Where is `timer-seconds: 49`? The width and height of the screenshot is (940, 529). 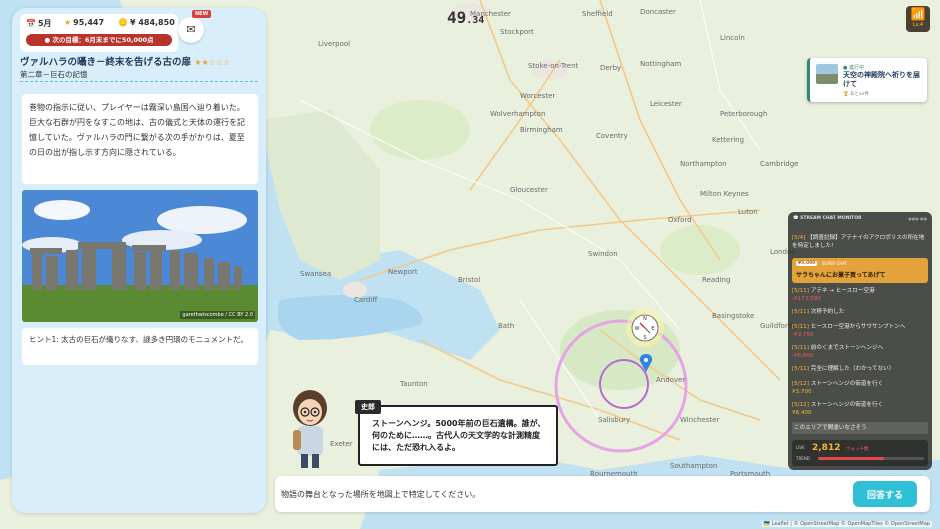
timer-seconds: 49 is located at coordinates (457, 17).